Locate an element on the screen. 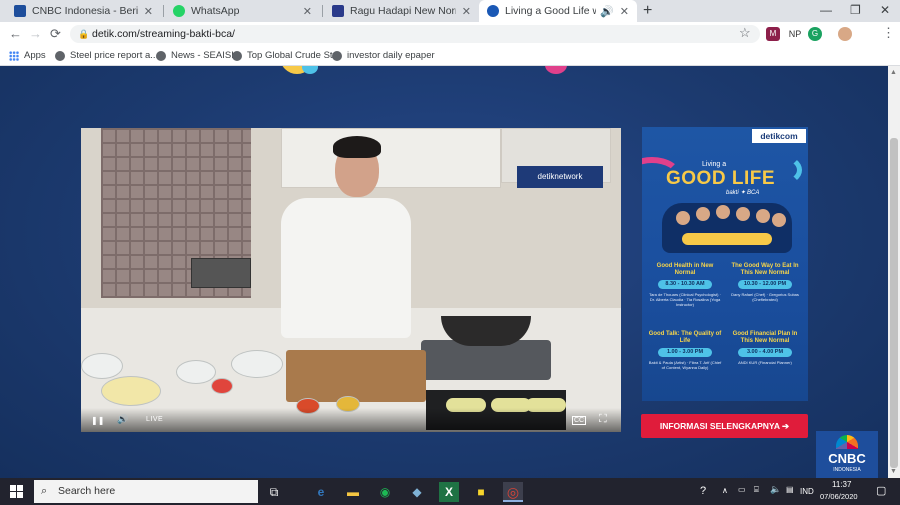 This screenshot has height=505, width=900. cnbc-subtitle: INDONESIA is located at coordinates (847, 470).